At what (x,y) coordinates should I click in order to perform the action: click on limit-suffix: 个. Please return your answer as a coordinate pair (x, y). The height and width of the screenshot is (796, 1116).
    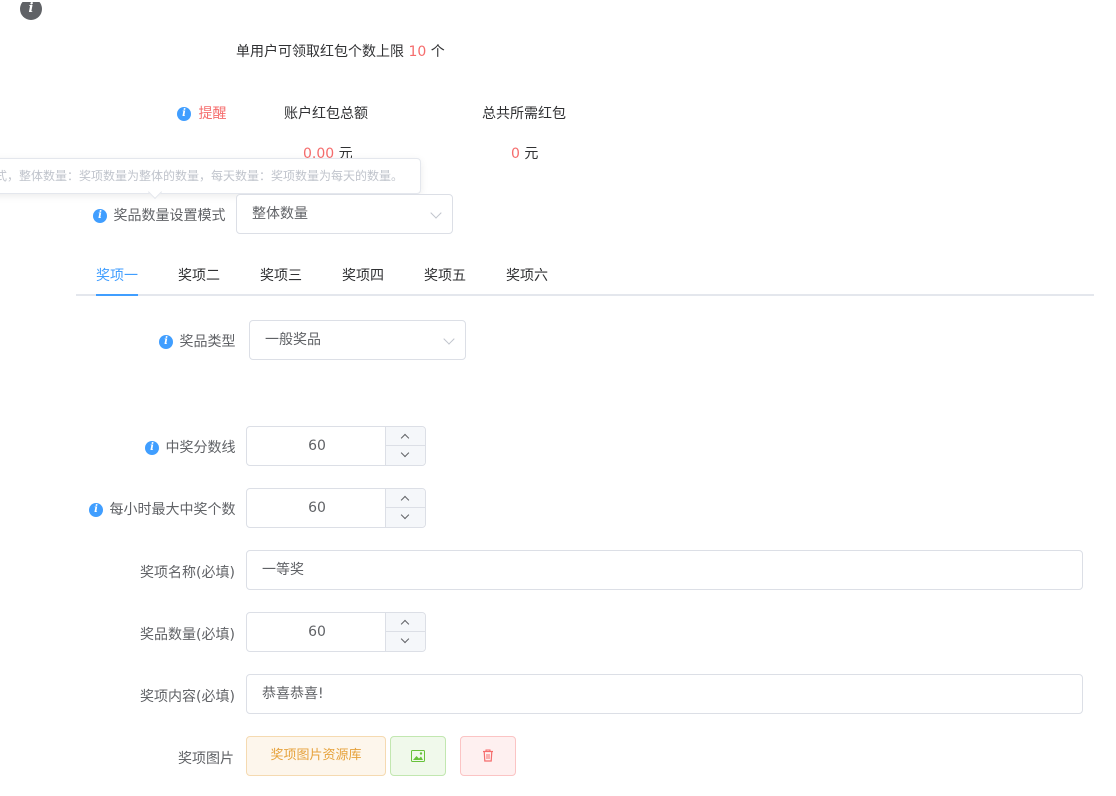
    Looking at the image, I should click on (437, 52).